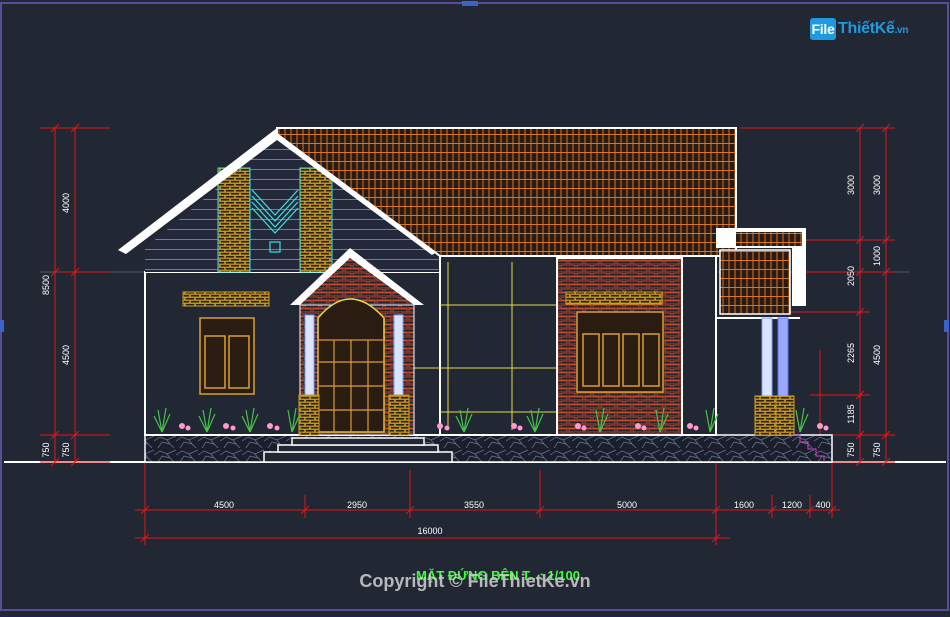  I want to click on entrance-column-left, so click(309, 355).